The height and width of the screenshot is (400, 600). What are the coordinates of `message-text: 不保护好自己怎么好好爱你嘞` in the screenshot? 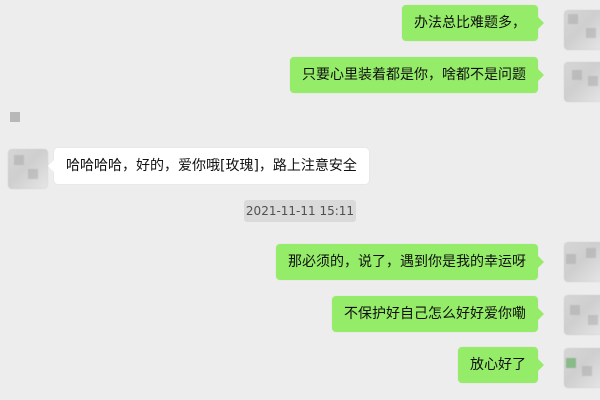 It's located at (435, 314).